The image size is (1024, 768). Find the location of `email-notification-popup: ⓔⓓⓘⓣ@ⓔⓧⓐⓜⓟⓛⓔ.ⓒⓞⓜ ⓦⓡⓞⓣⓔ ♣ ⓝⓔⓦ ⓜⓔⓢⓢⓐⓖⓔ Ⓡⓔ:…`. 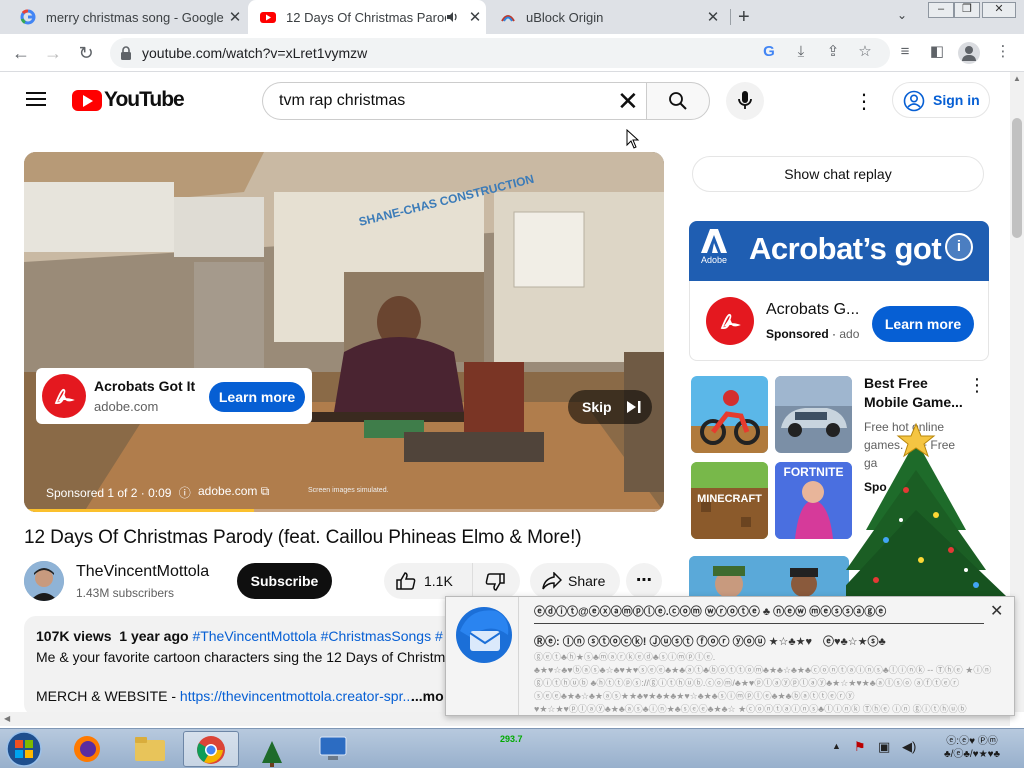

email-notification-popup: ⓔⓓⓘⓣ@ⓔⓧⓐⓜⓟⓛⓔ.ⓒⓞⓜ ⓦⓡⓞⓣⓔ ♣ ⓝⓔⓦ ⓜⓔⓢⓢⓐⓖⓔ Ⓡⓔ:… is located at coordinates (730, 656).